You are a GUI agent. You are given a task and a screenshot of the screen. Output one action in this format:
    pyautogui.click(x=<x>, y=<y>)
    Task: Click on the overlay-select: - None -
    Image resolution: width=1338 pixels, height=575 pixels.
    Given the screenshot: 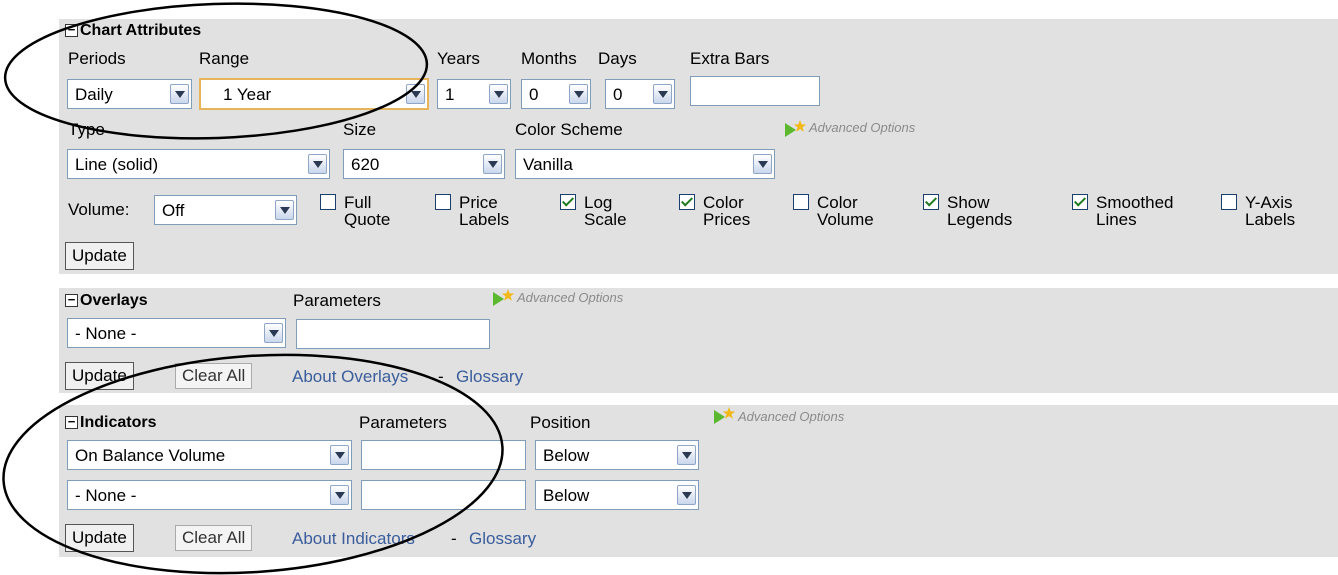 What is the action you would take?
    pyautogui.click(x=176, y=333)
    